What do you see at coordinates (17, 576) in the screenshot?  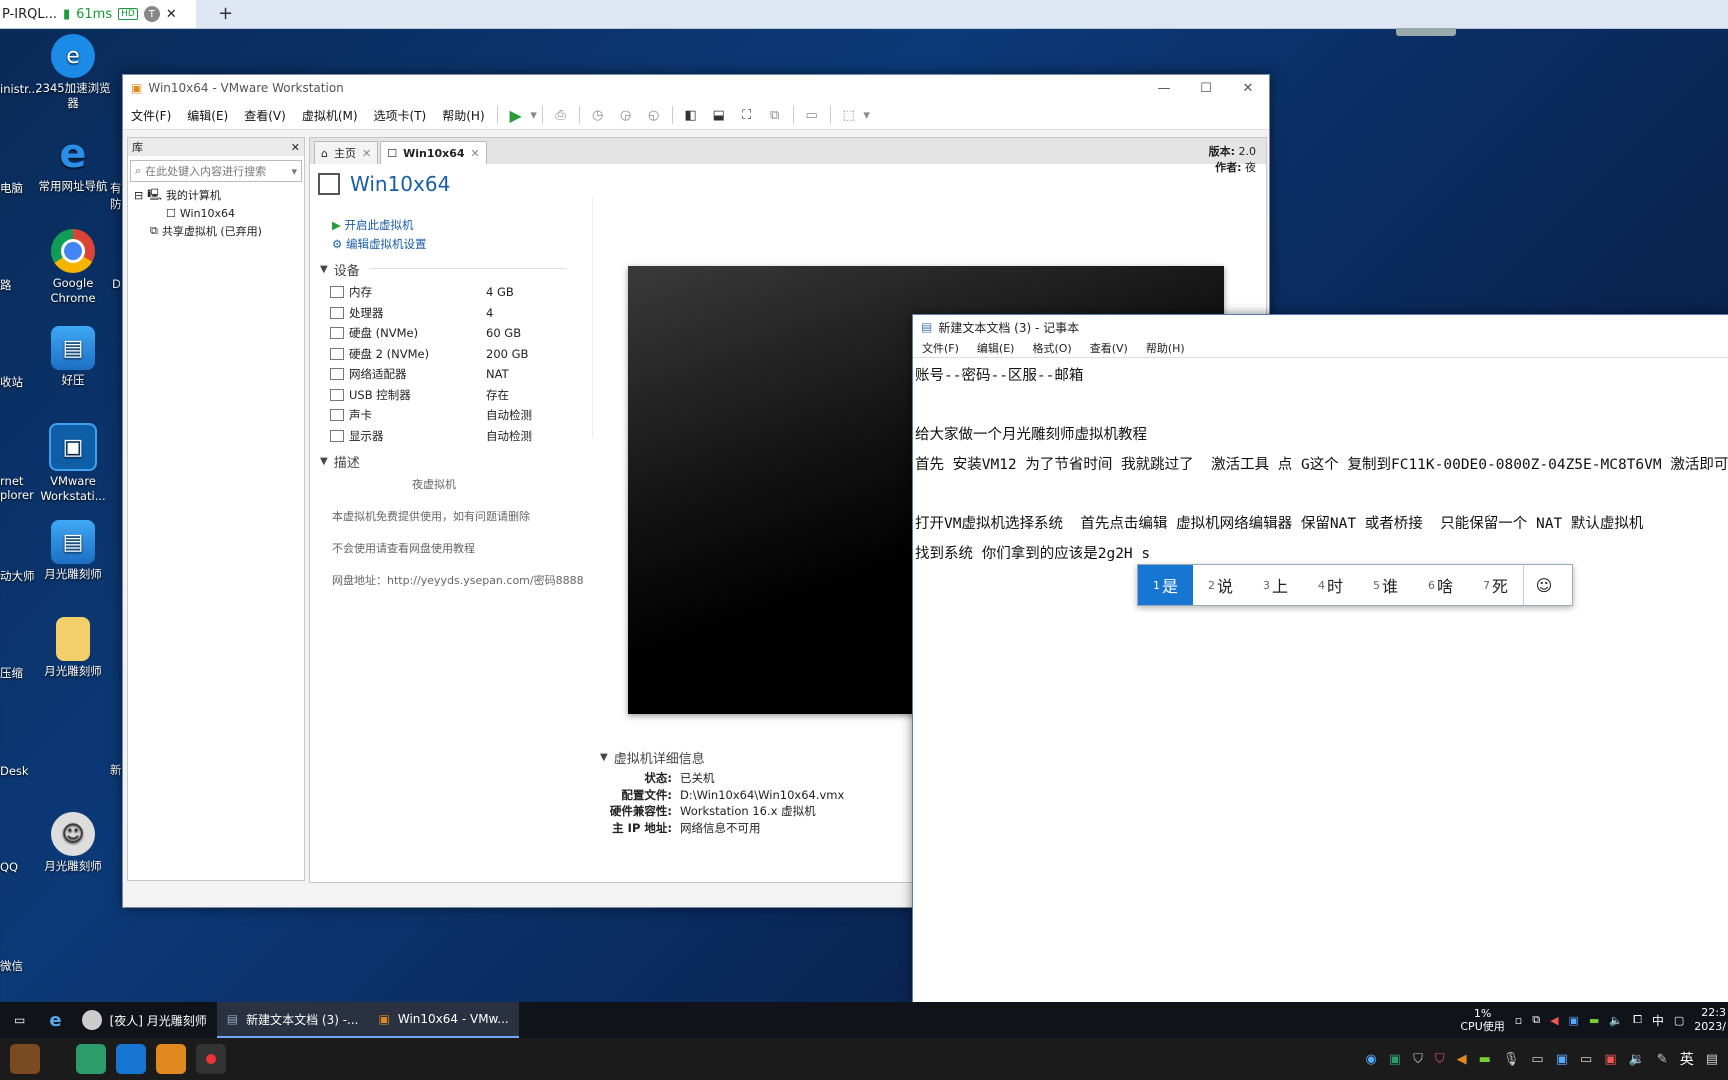 I see `partial-icon-label: 动大师` at bounding box center [17, 576].